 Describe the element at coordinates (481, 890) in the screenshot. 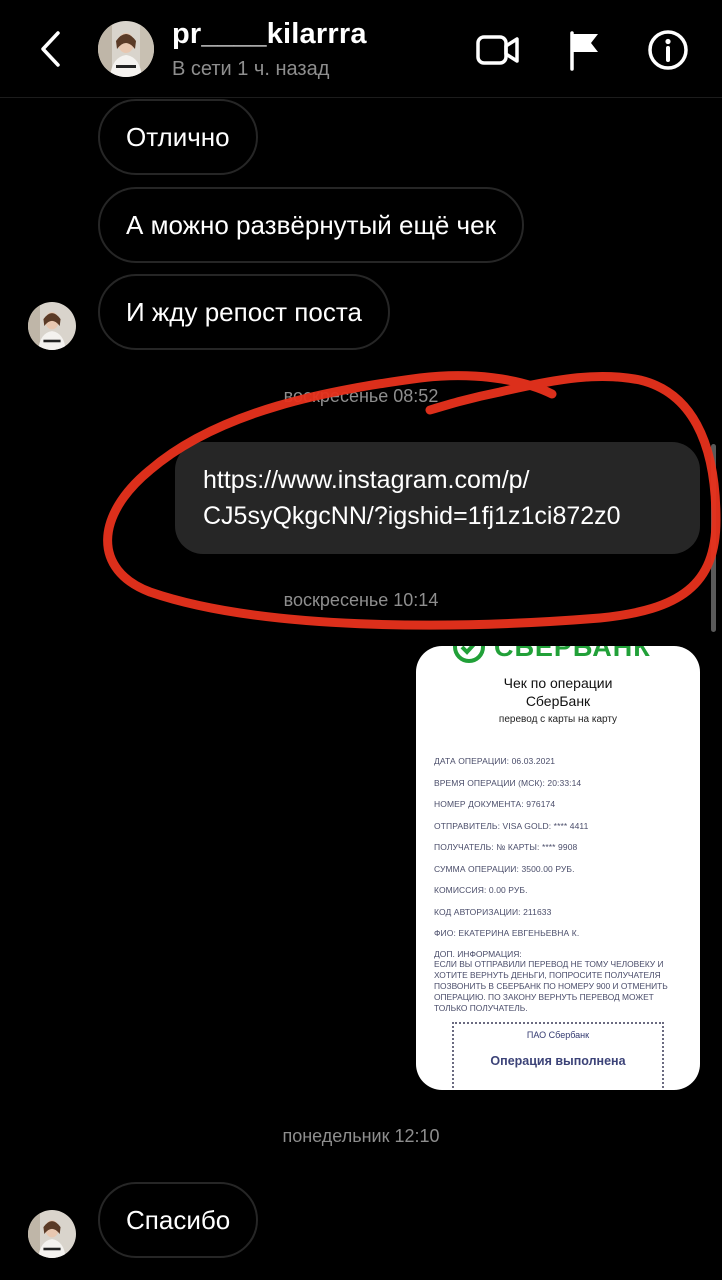

I see `receipt-field: КОМИССИЯ: 0.00 РУБ.` at that location.